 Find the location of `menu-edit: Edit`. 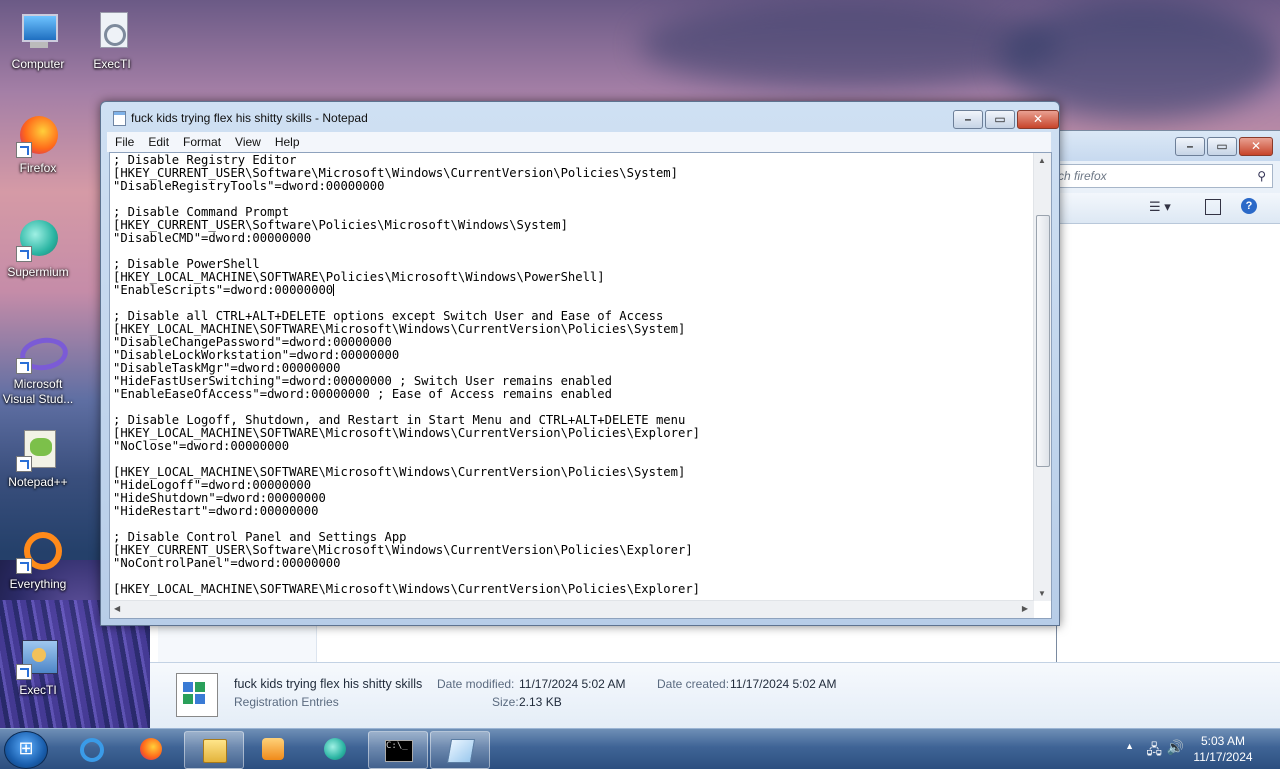

menu-edit: Edit is located at coordinates (157, 141).